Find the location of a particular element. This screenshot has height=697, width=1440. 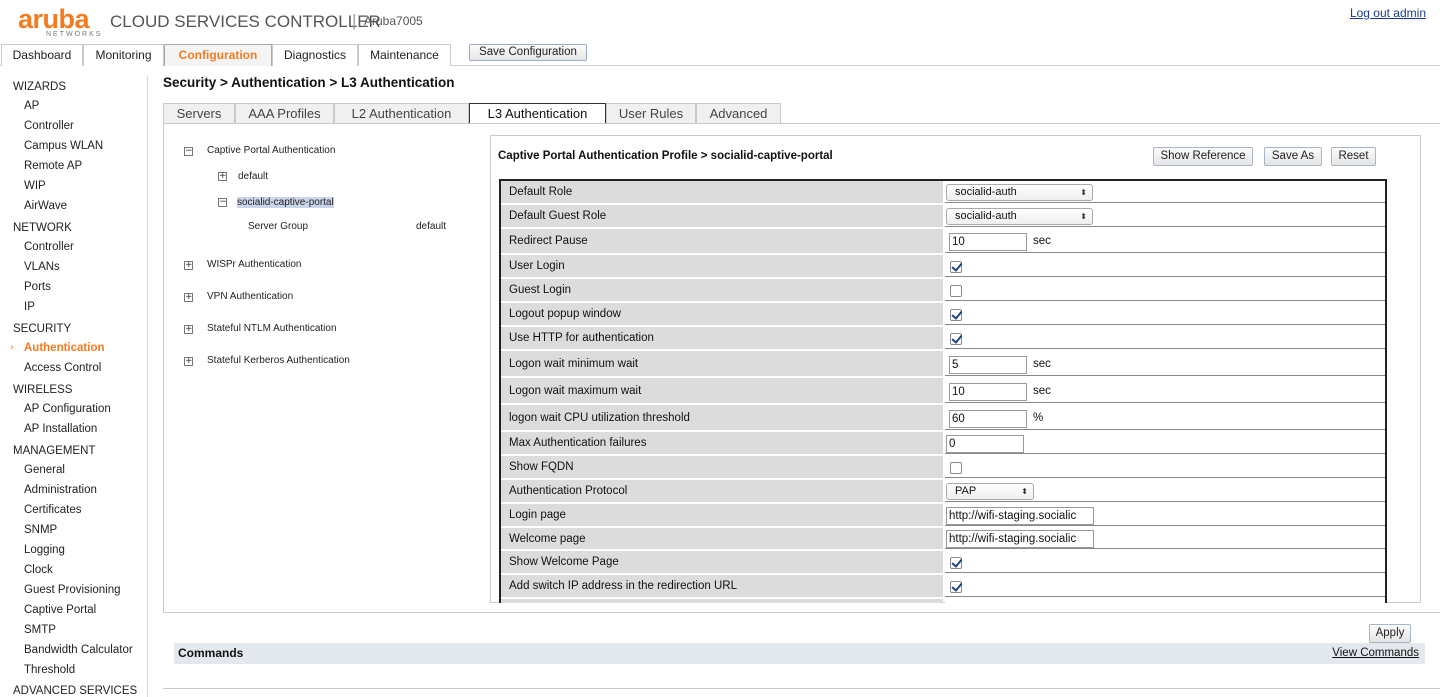

tab-advanced: Advanced is located at coordinates (738, 113).